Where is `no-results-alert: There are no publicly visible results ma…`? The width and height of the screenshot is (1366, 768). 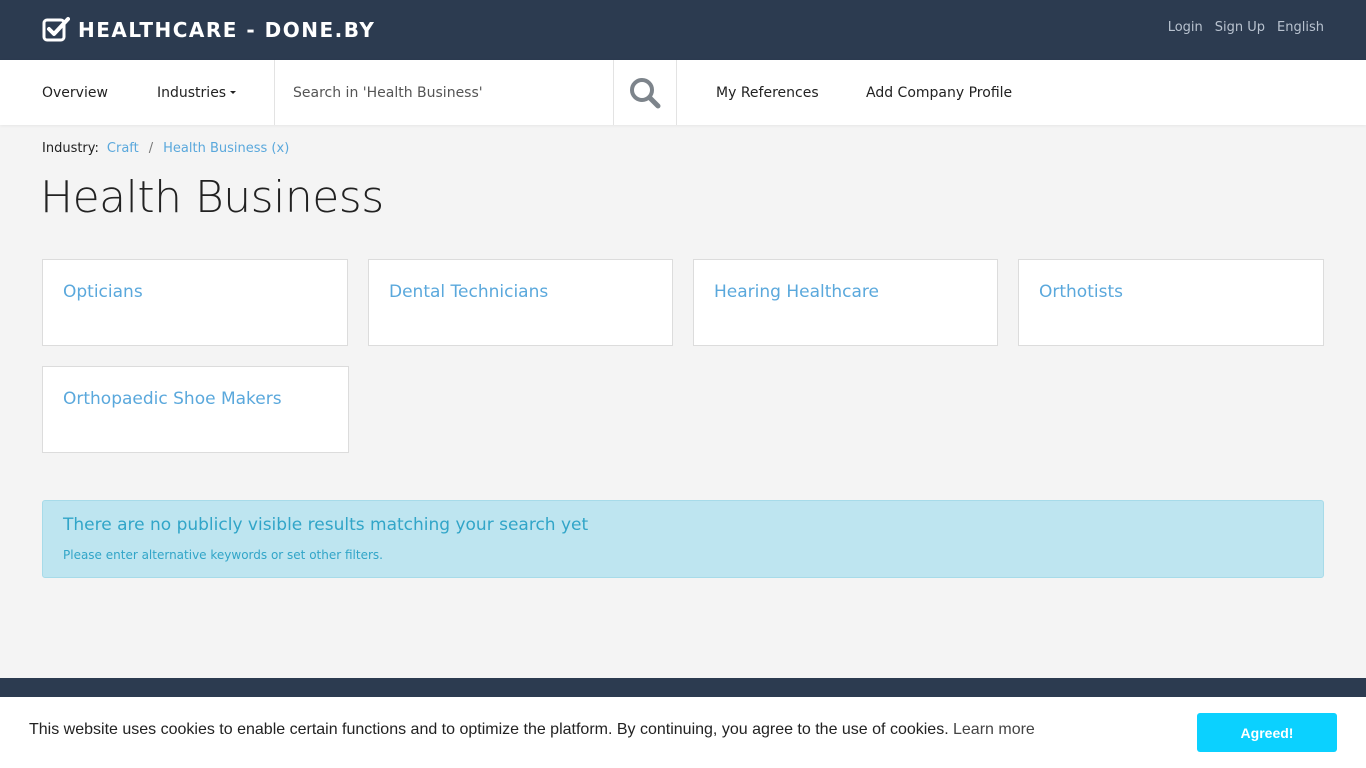
no-results-alert: There are no publicly visible results ma… is located at coordinates (683, 539).